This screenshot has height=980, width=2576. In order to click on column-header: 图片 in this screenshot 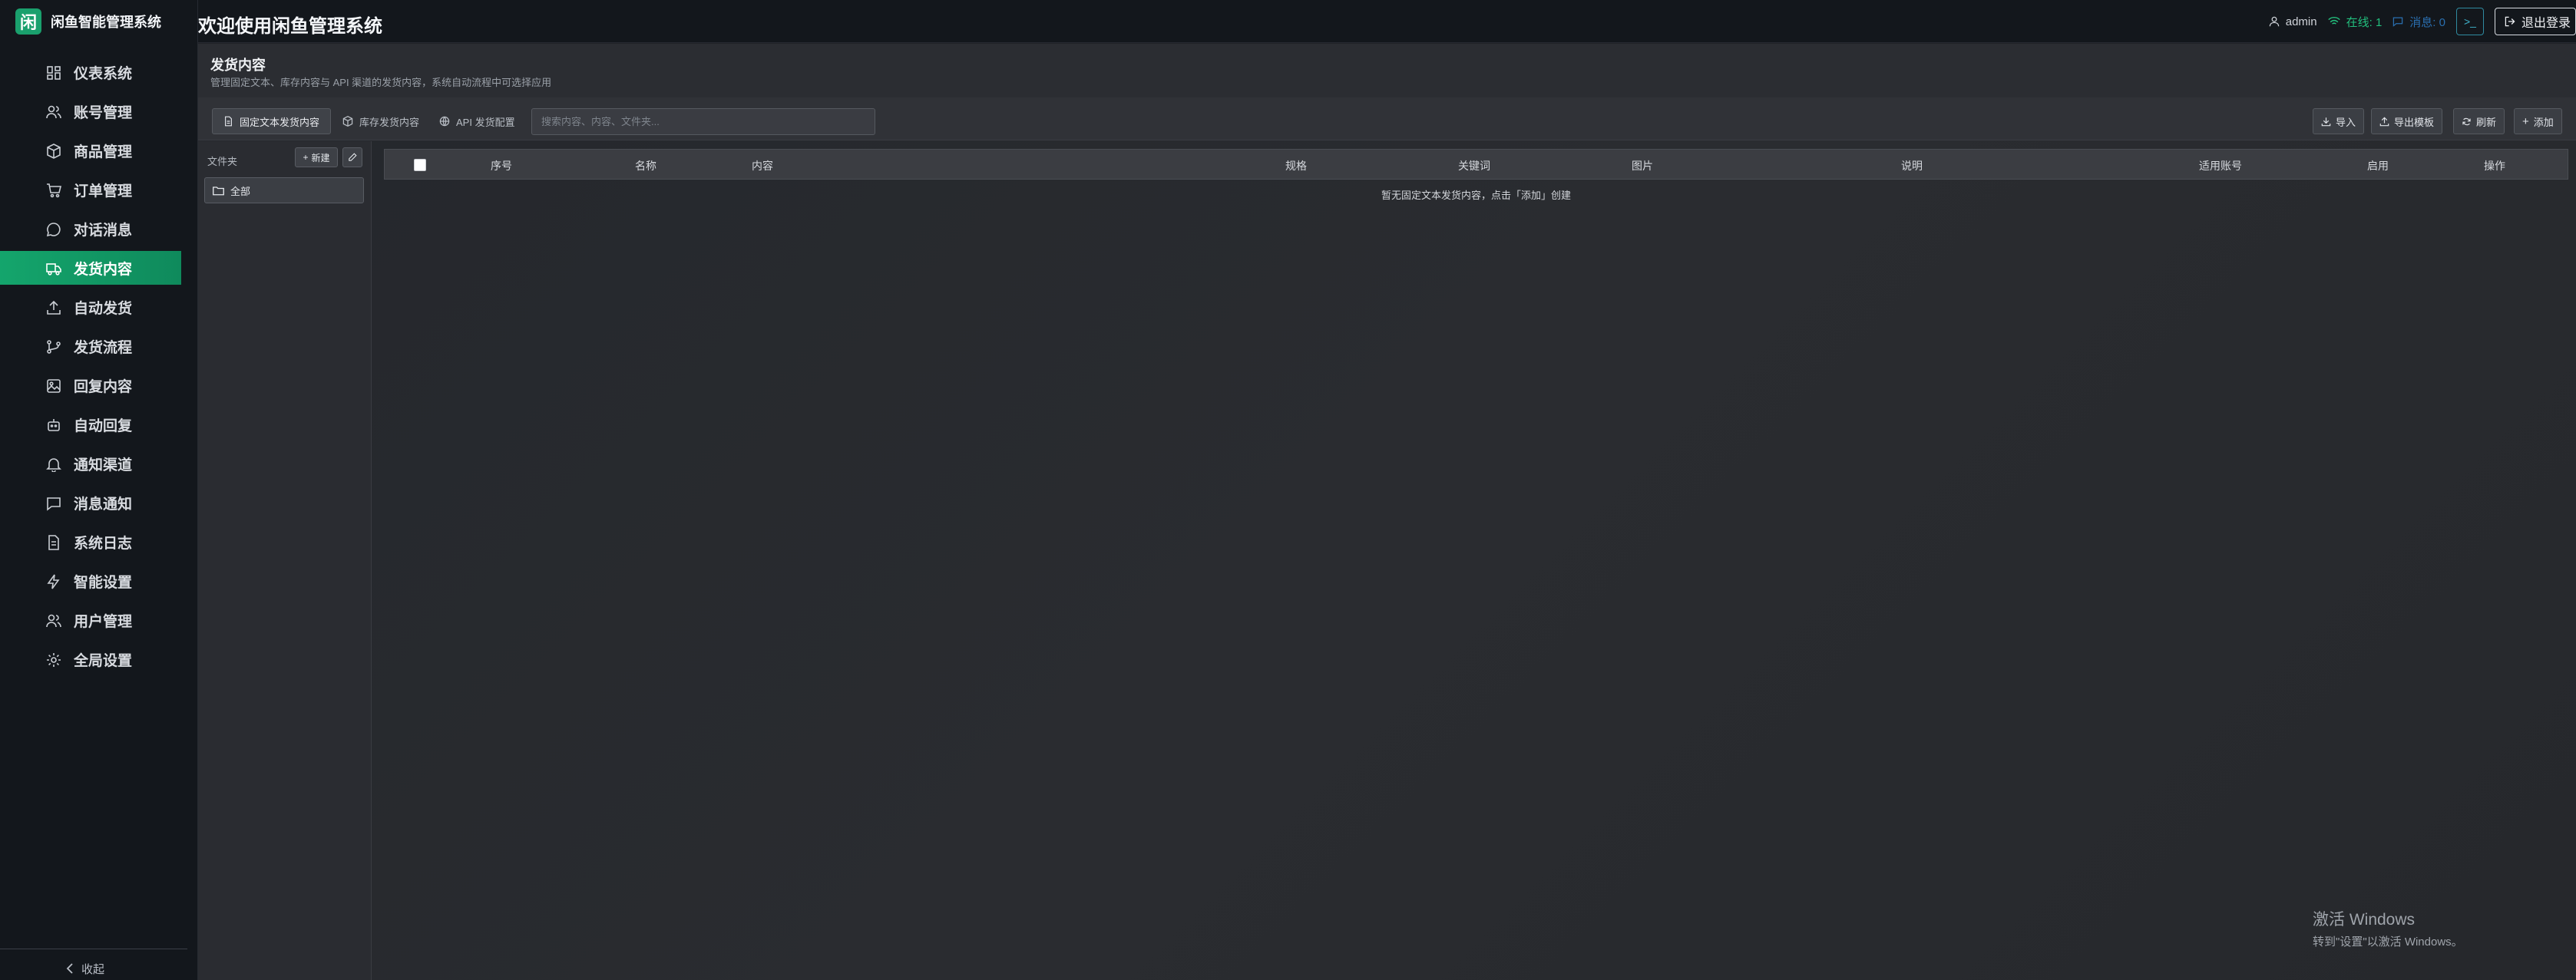, I will do `click(1642, 166)`.